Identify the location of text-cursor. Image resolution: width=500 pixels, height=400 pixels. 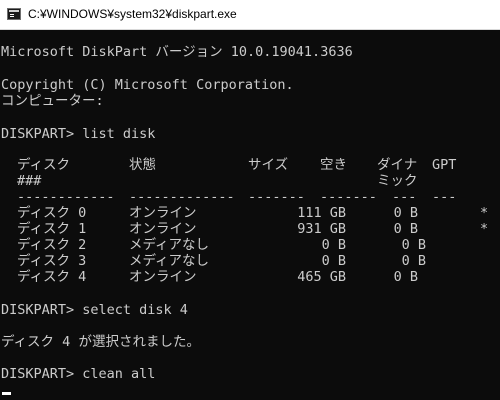
(6, 393).